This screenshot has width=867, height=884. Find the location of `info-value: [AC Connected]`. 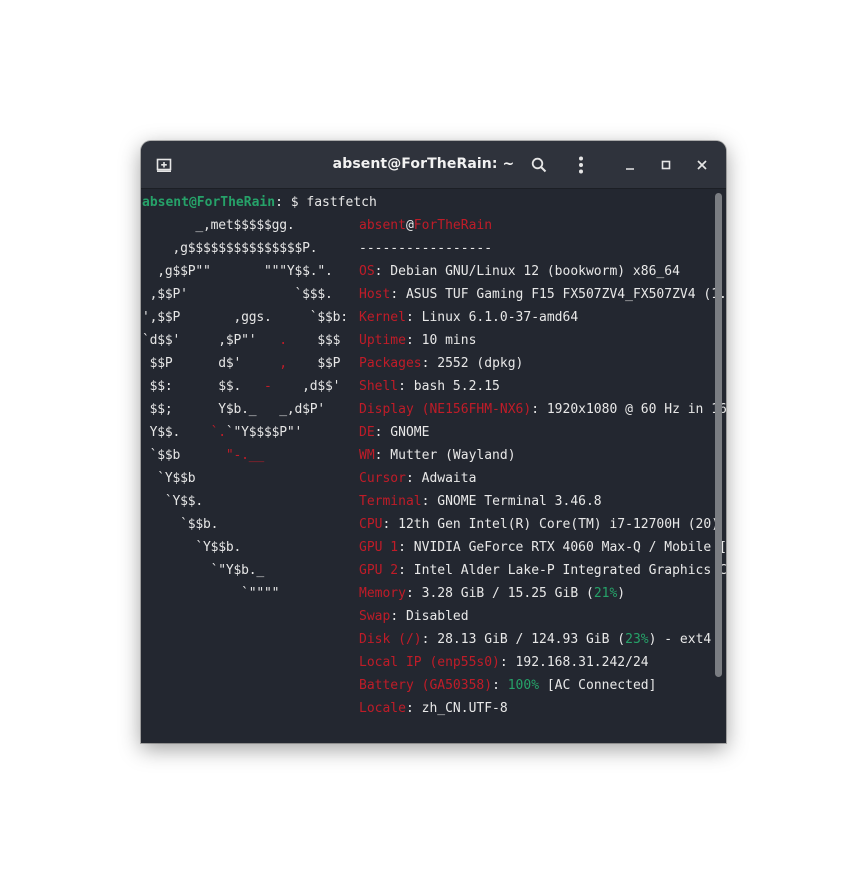

info-value: [AC Connected] is located at coordinates (598, 685).